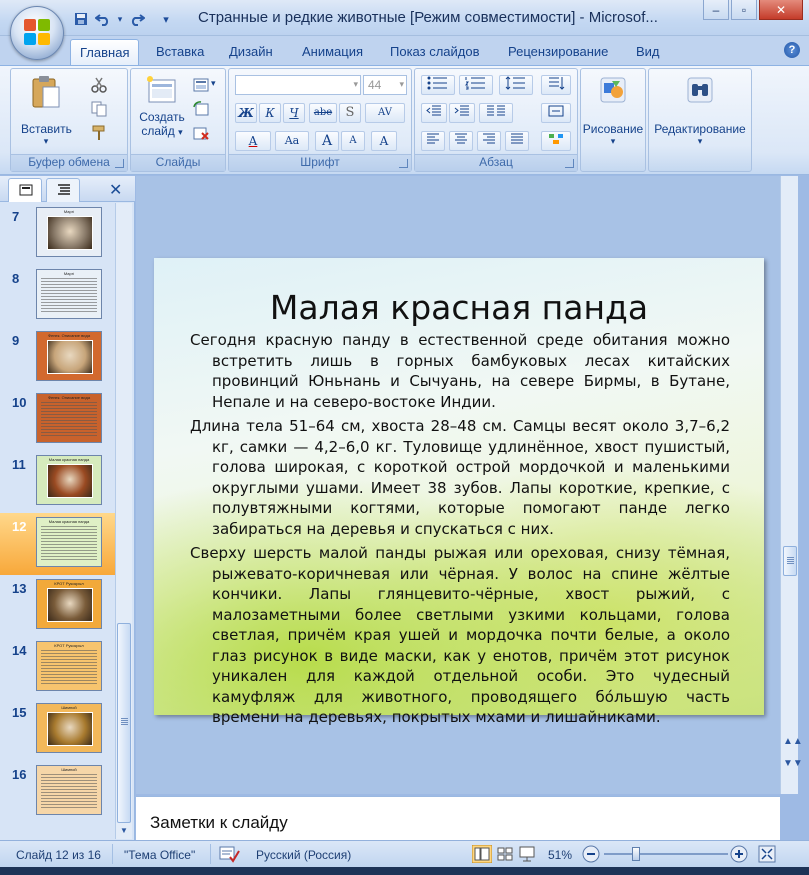  I want to click on theme-name: "Тема Office", so click(159, 855).